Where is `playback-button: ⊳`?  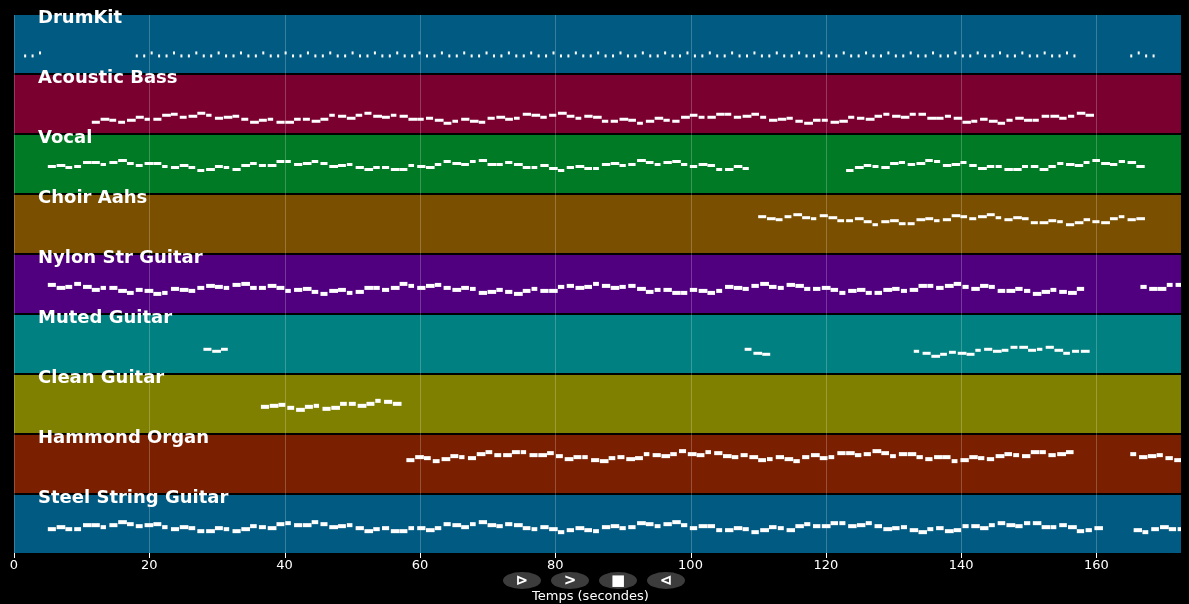 playback-button: ⊳ is located at coordinates (522, 580).